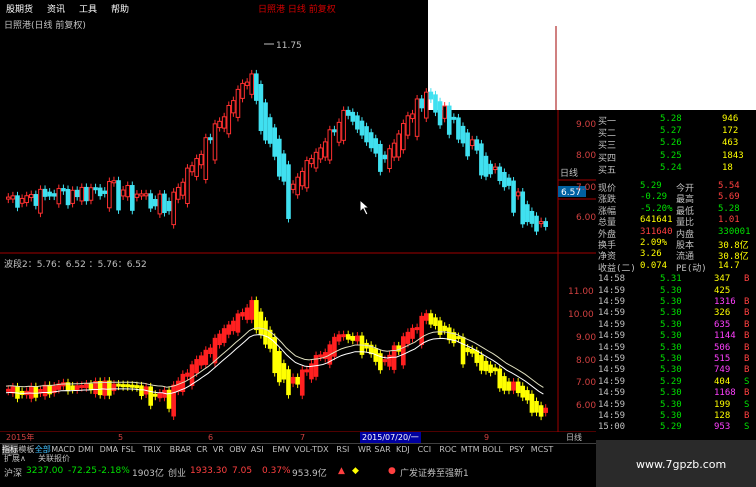 Image resolution: width=756 pixels, height=487 pixels. I want to click on bid-price: 5.27, so click(671, 131).